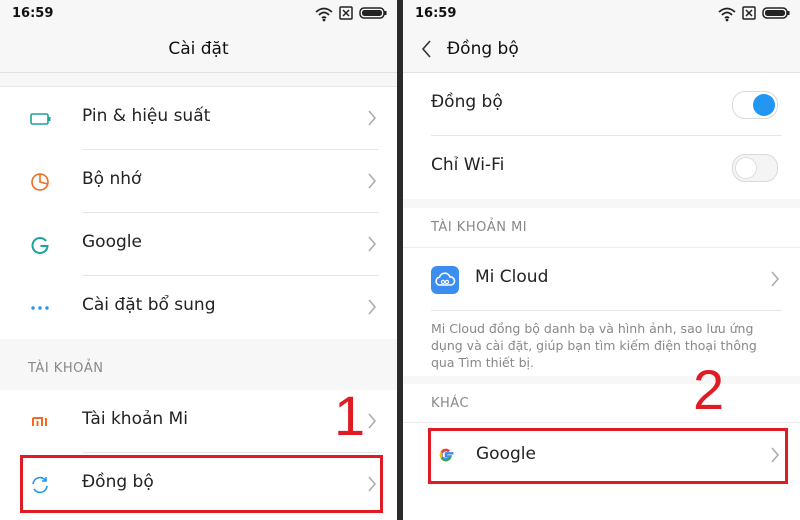 This screenshot has width=800, height=520. Describe the element at coordinates (40, 182) in the screenshot. I see `storage-pie-icon` at that location.